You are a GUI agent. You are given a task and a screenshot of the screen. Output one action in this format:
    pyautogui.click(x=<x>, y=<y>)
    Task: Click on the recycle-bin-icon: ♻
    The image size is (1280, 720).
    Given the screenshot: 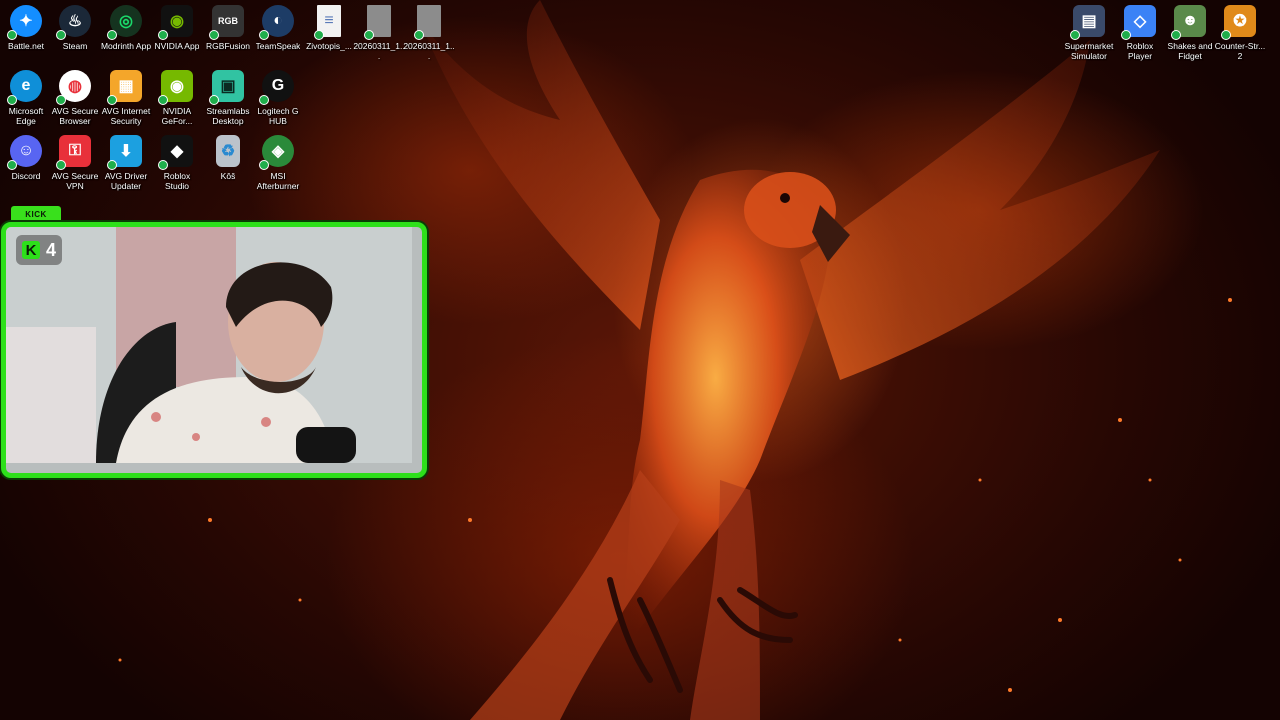 What is the action you would take?
    pyautogui.click(x=228, y=151)
    